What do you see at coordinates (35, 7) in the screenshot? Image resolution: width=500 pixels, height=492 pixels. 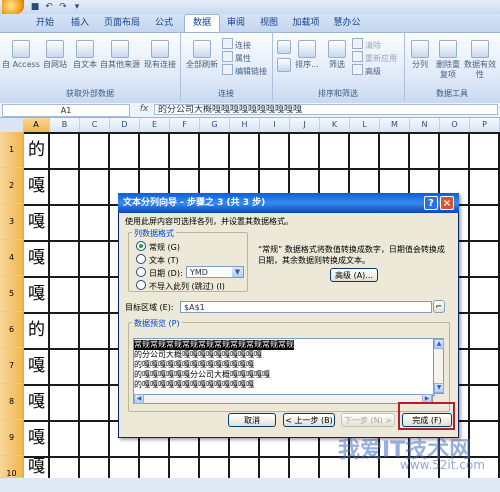 I see `save-icon: ■` at bounding box center [35, 7].